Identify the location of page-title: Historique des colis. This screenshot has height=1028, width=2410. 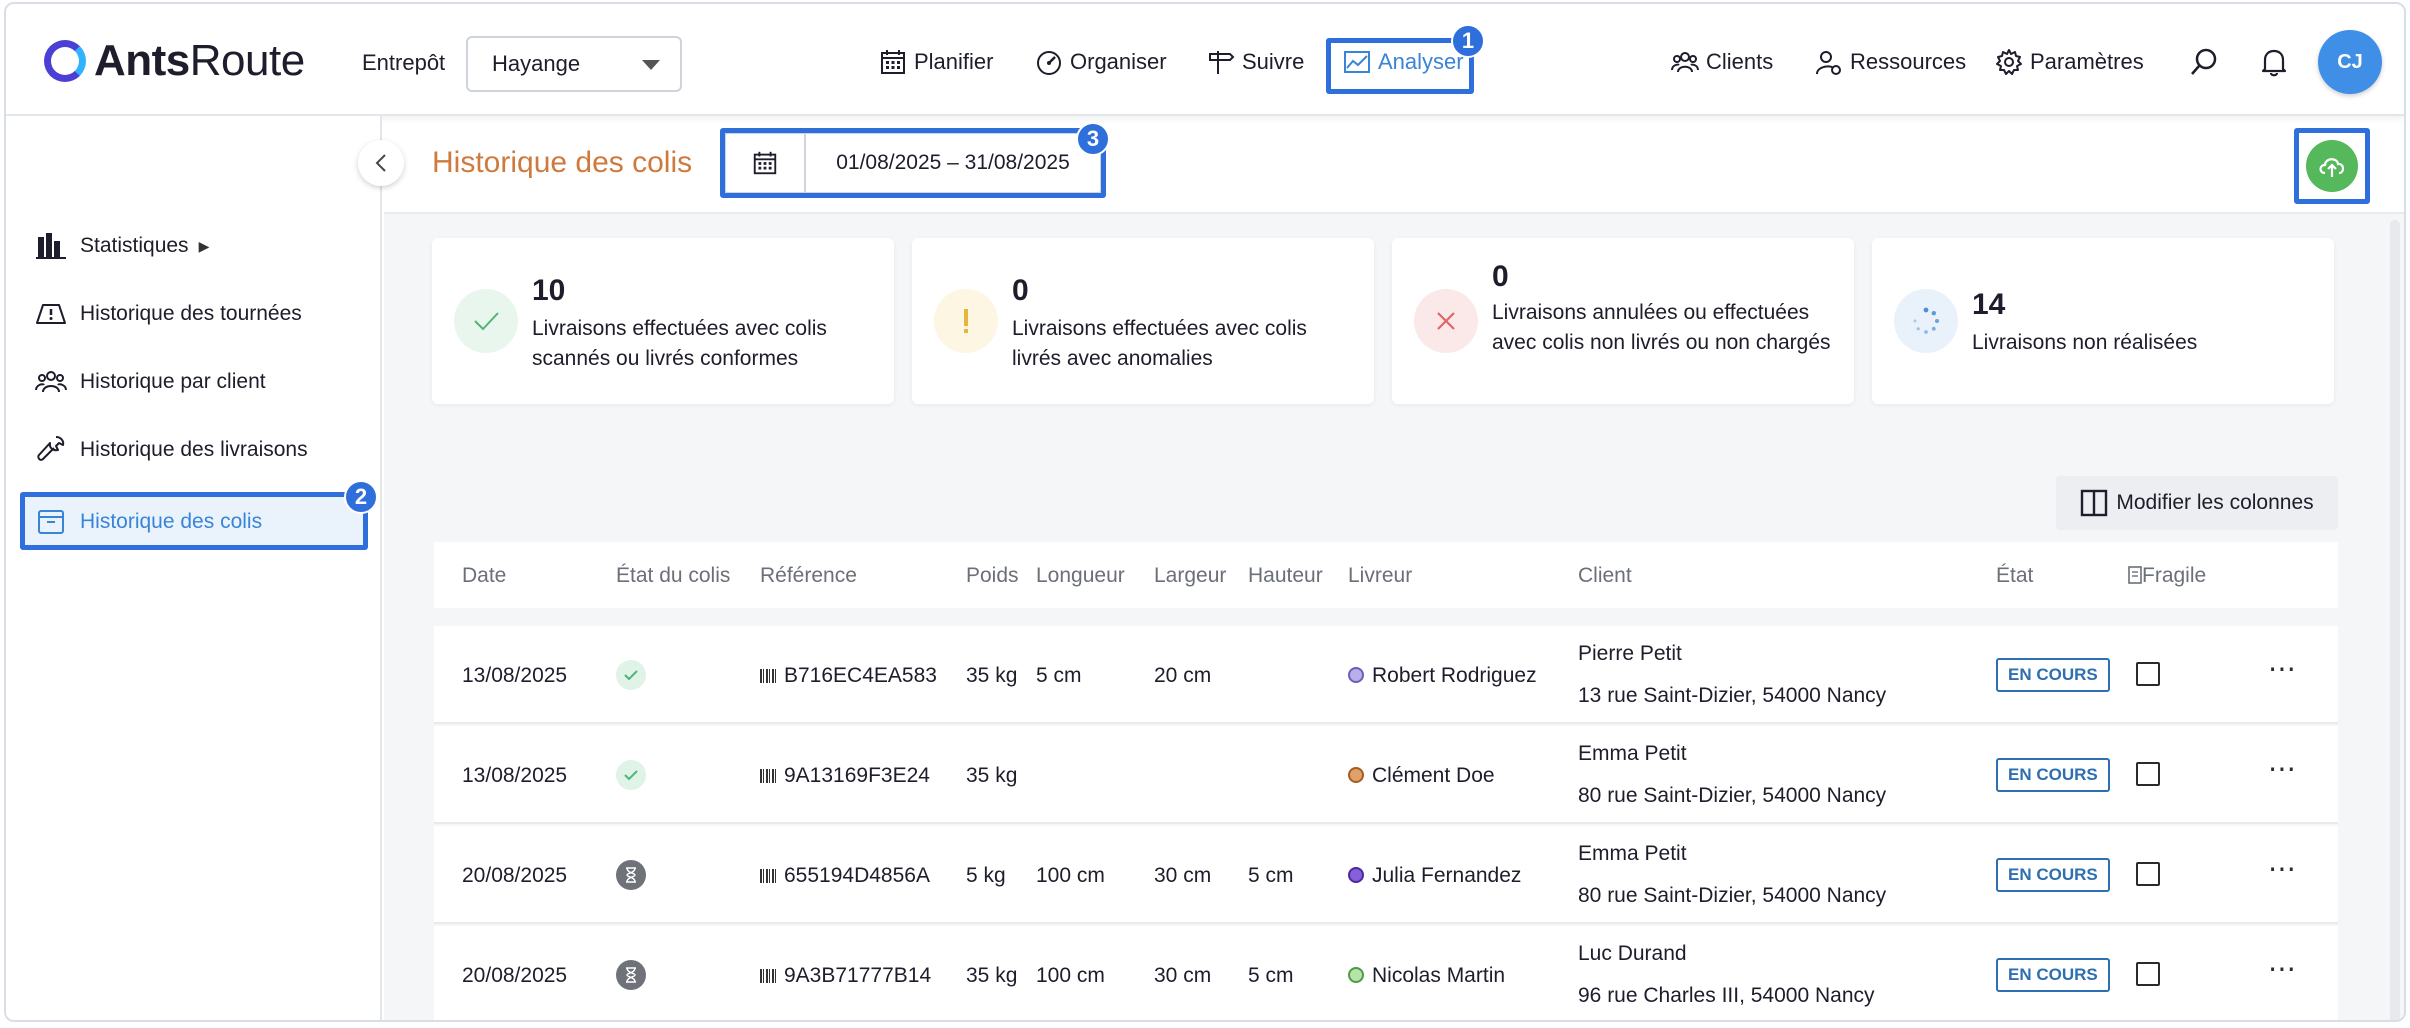
(562, 162).